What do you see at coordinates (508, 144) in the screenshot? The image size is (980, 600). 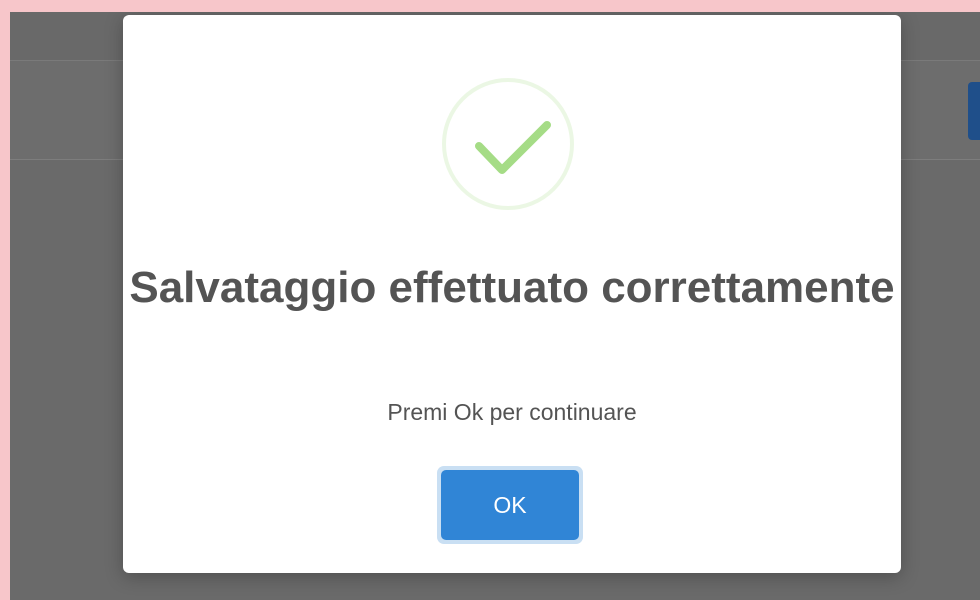 I see `check-success-icon` at bounding box center [508, 144].